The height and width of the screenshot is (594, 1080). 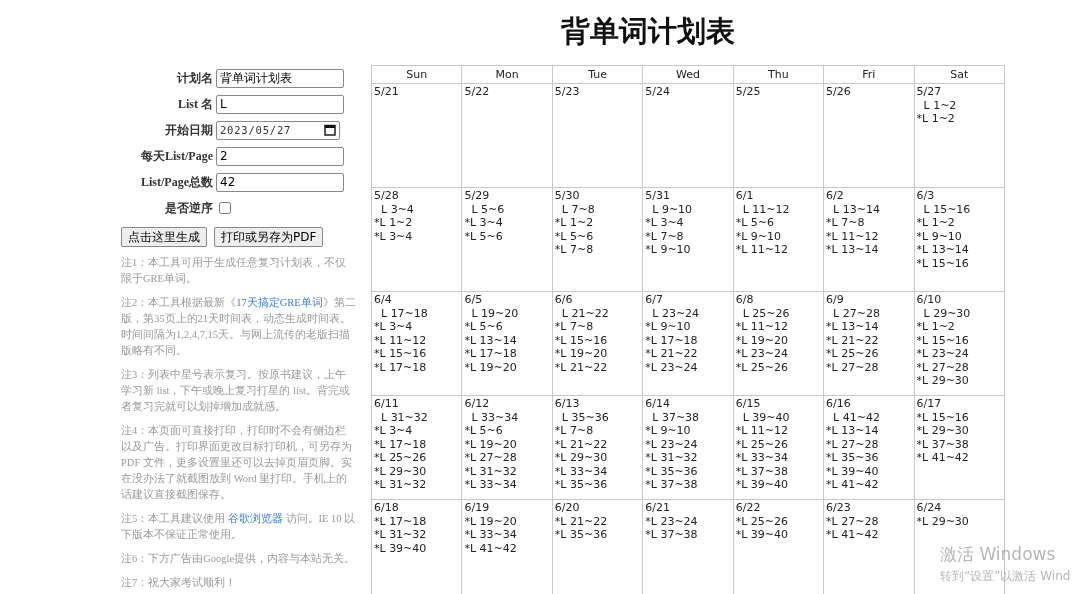 What do you see at coordinates (280, 78) in the screenshot?
I see `text-field: 背单词计划表` at bounding box center [280, 78].